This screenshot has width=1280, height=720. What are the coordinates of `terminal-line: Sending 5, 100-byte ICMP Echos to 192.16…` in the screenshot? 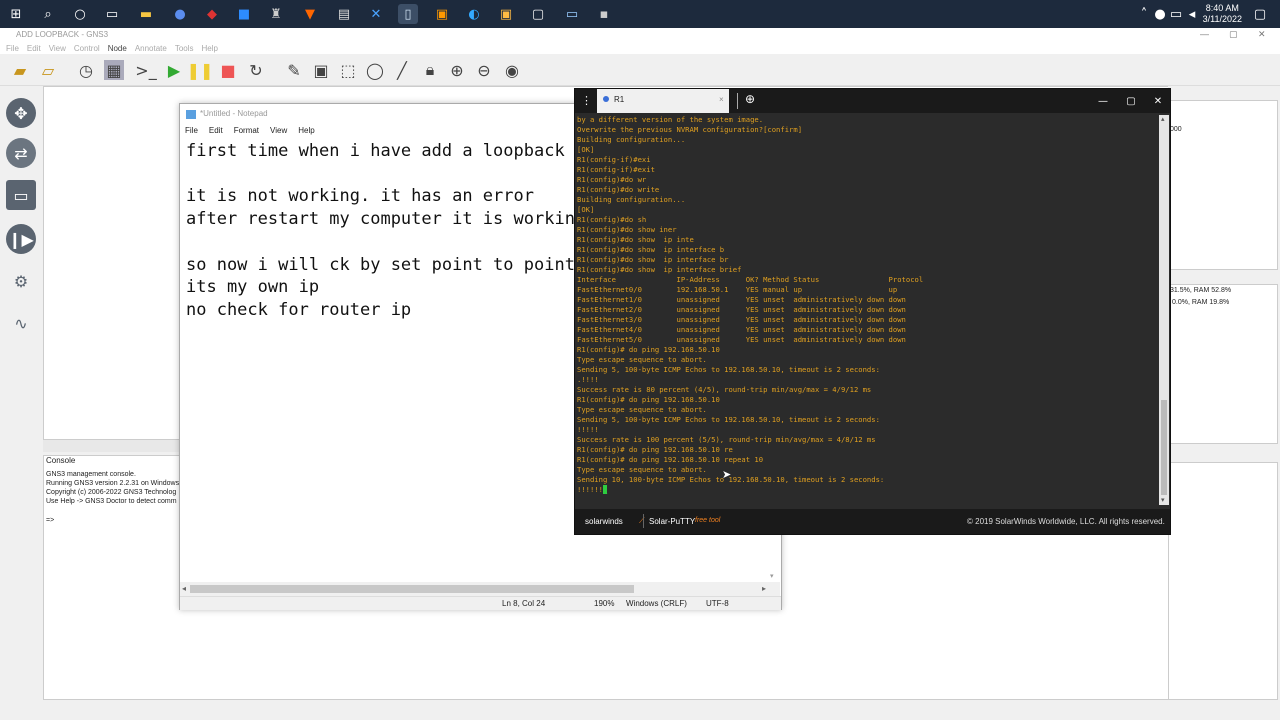 It's located at (728, 419).